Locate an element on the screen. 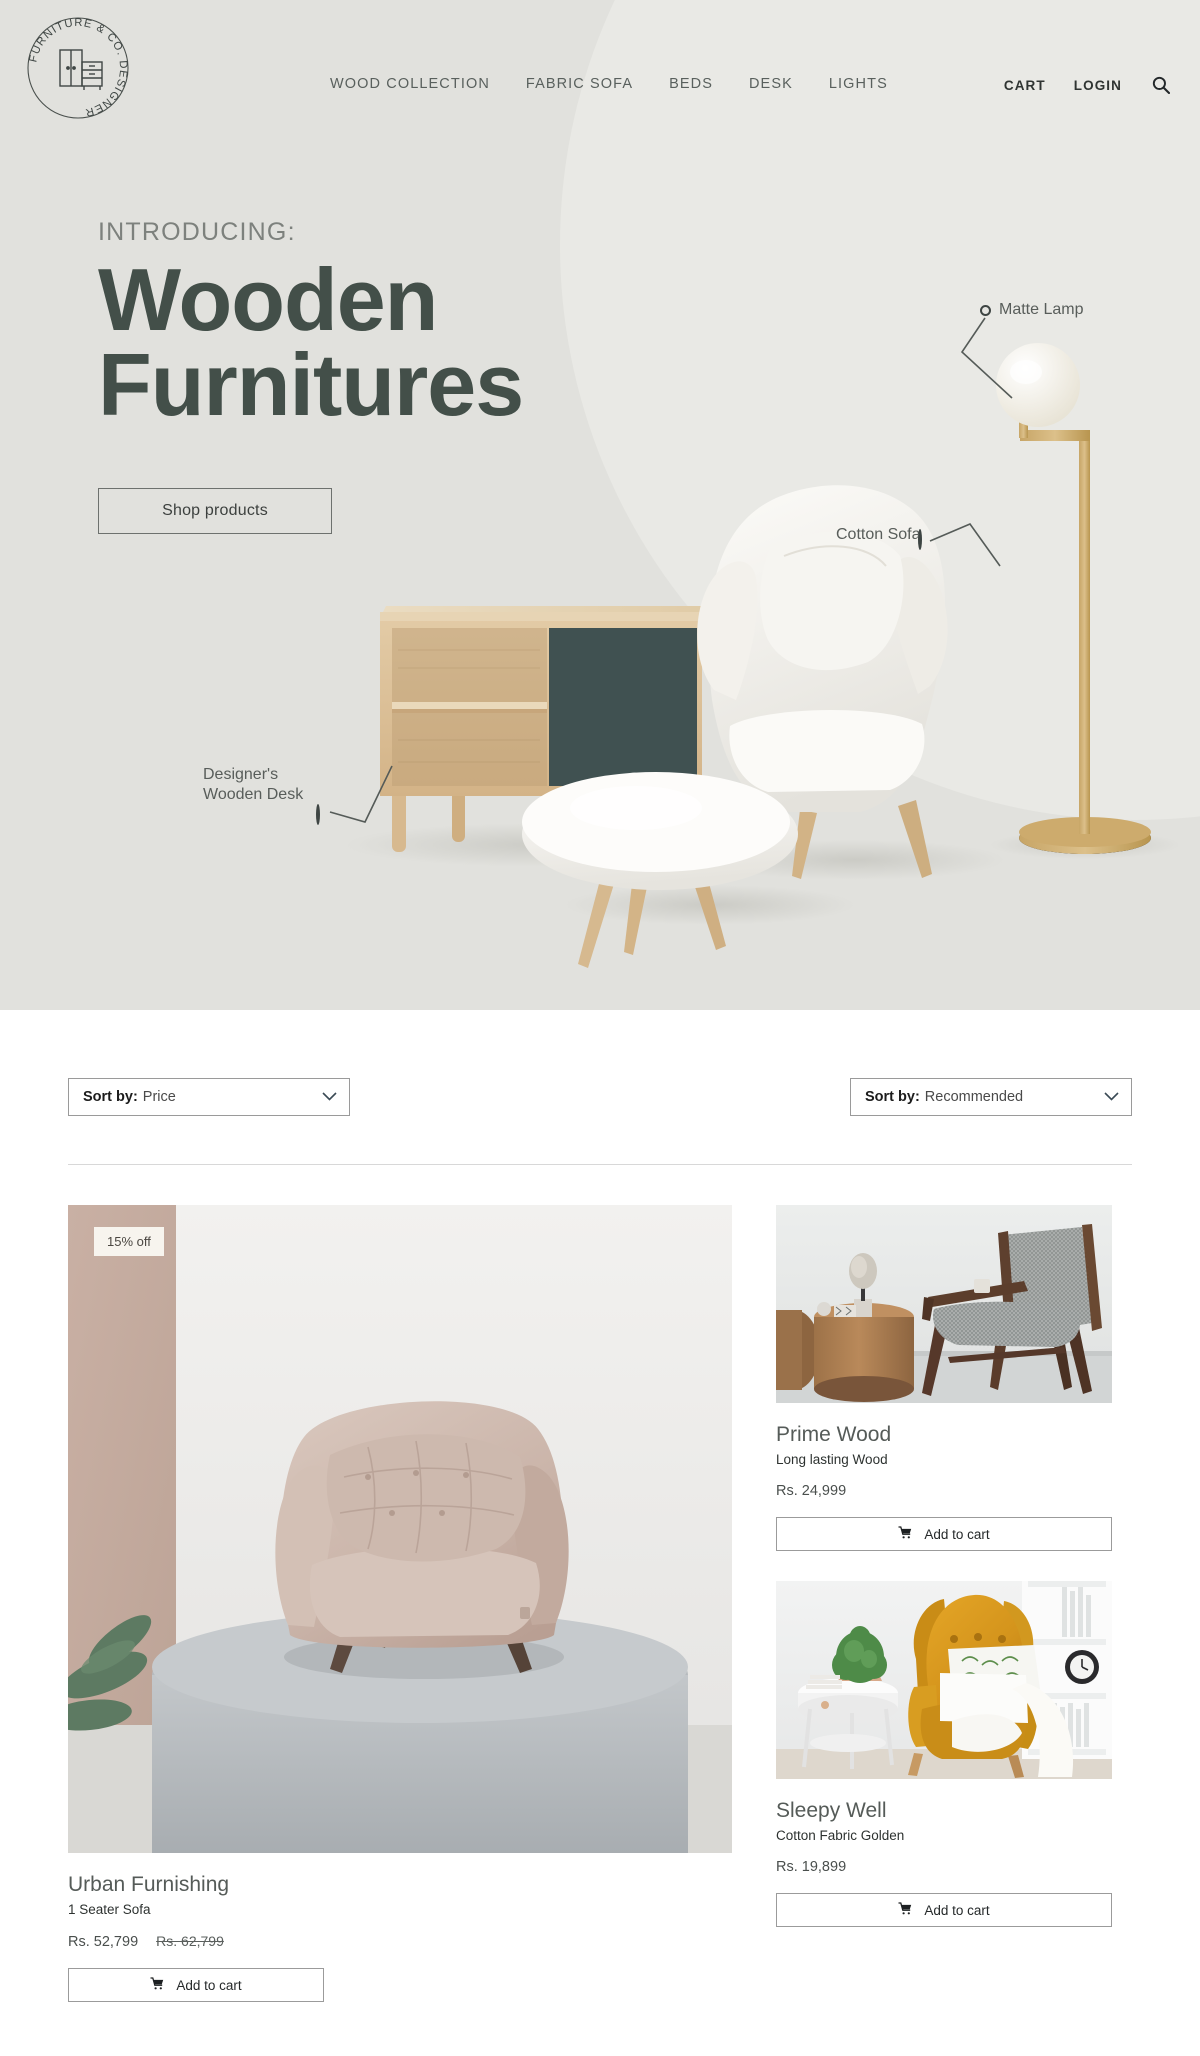 This screenshot has width=1200, height=2056. sort-right-value: Recommended is located at coordinates (974, 1097).